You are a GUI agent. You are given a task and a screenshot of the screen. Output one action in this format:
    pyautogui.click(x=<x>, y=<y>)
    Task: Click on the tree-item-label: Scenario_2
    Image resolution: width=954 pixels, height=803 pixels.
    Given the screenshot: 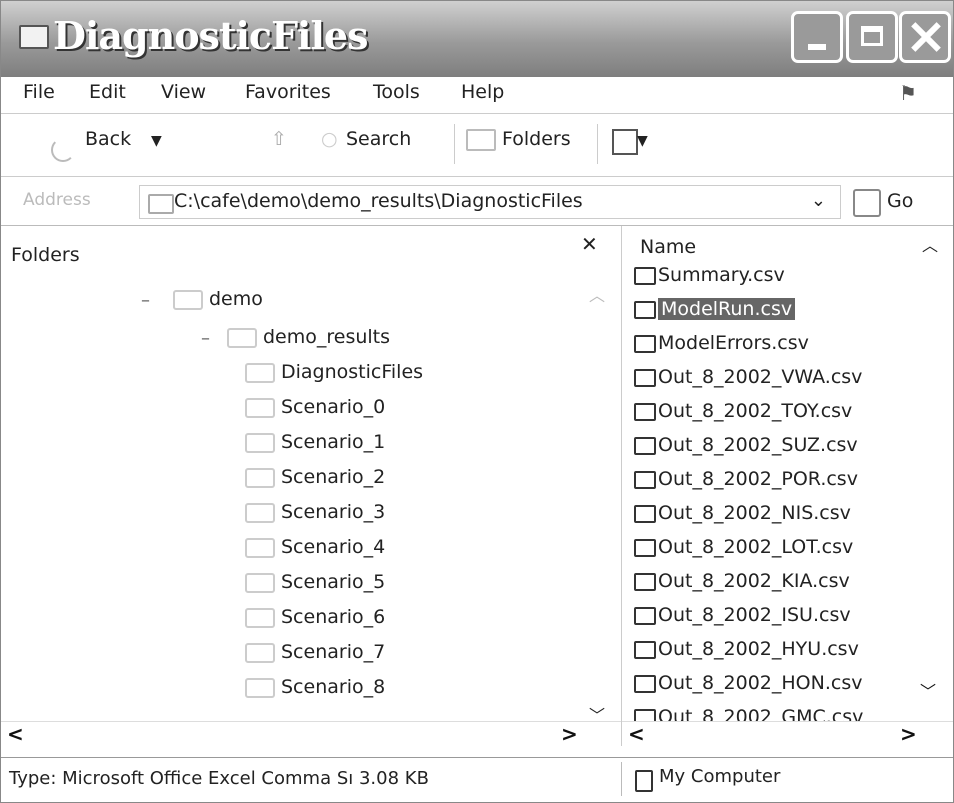 What is the action you would take?
    pyautogui.click(x=333, y=477)
    